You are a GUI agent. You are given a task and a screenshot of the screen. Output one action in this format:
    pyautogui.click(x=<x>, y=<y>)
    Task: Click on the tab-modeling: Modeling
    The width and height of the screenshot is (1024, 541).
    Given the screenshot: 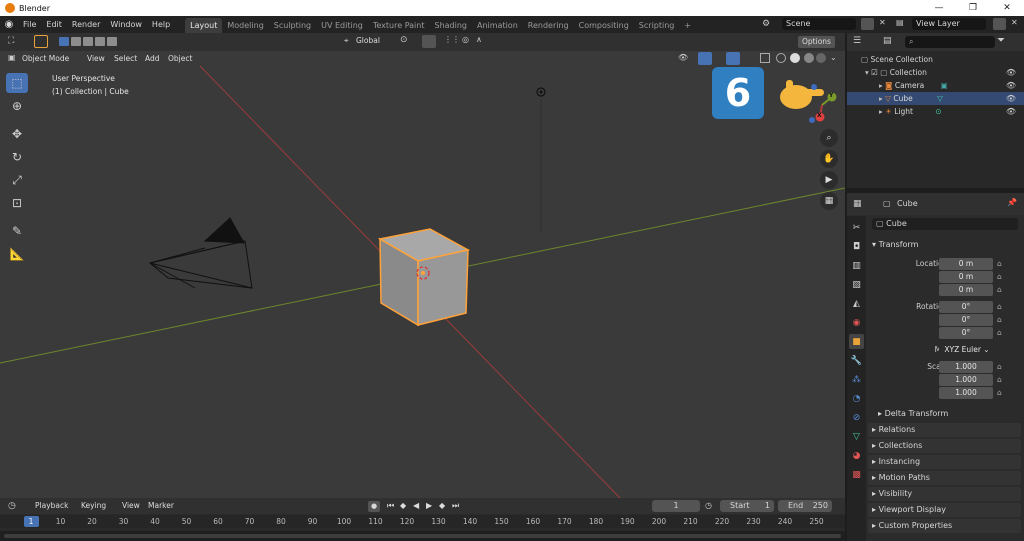 What is the action you would take?
    pyautogui.click(x=245, y=25)
    